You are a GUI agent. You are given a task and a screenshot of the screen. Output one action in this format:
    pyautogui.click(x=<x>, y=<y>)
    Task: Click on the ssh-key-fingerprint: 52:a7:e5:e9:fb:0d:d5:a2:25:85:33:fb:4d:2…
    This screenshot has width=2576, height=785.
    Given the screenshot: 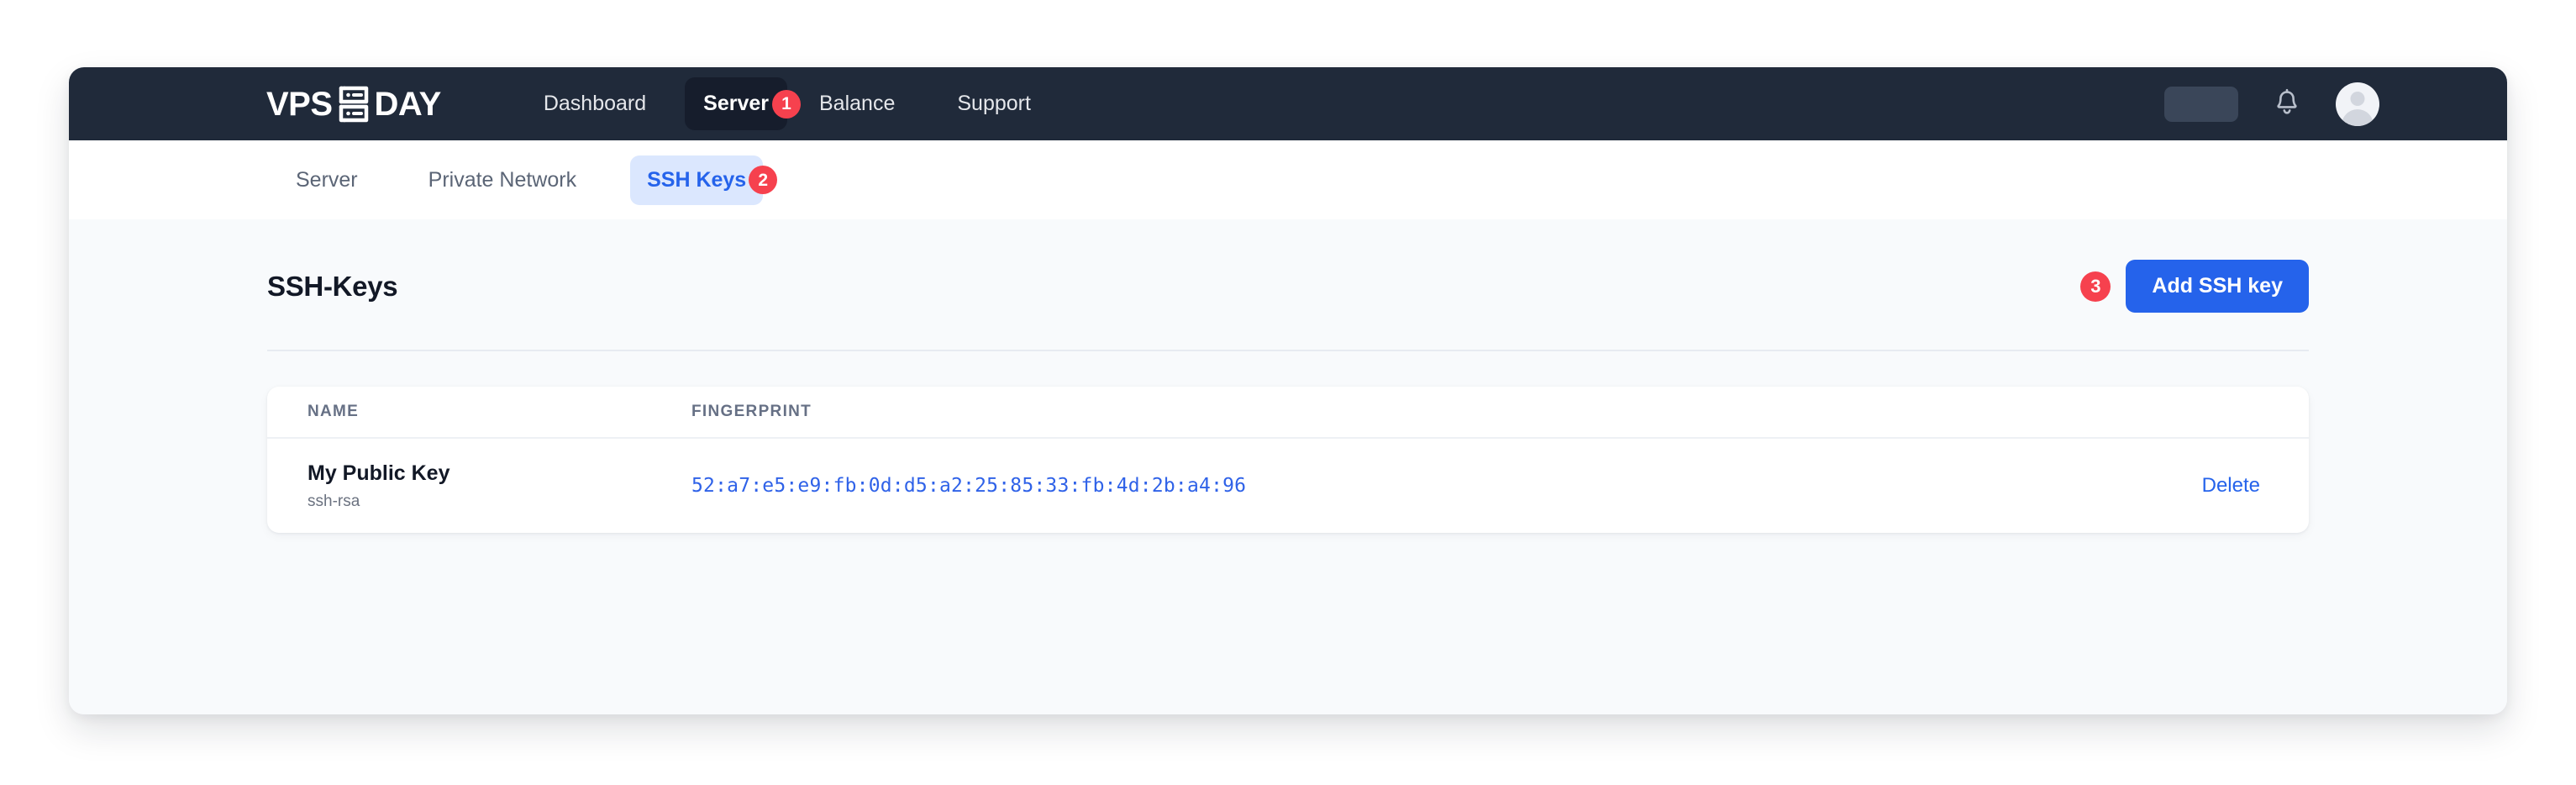 What is the action you would take?
    pyautogui.click(x=968, y=486)
    